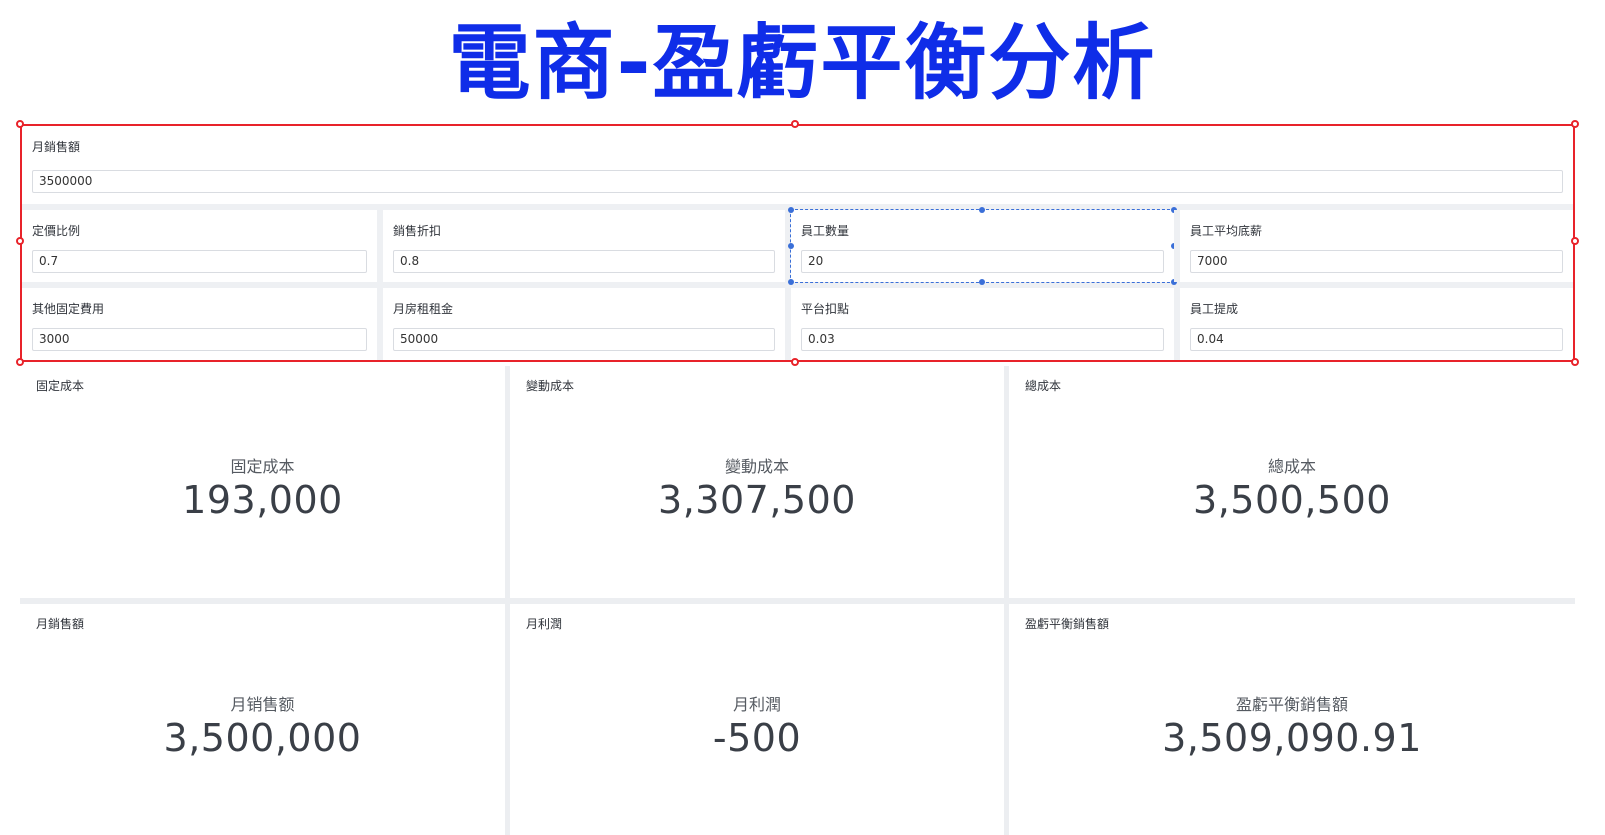 The height and width of the screenshot is (835, 1605). I want to click on employee-count-control: 員工數量 20, so click(982, 246).